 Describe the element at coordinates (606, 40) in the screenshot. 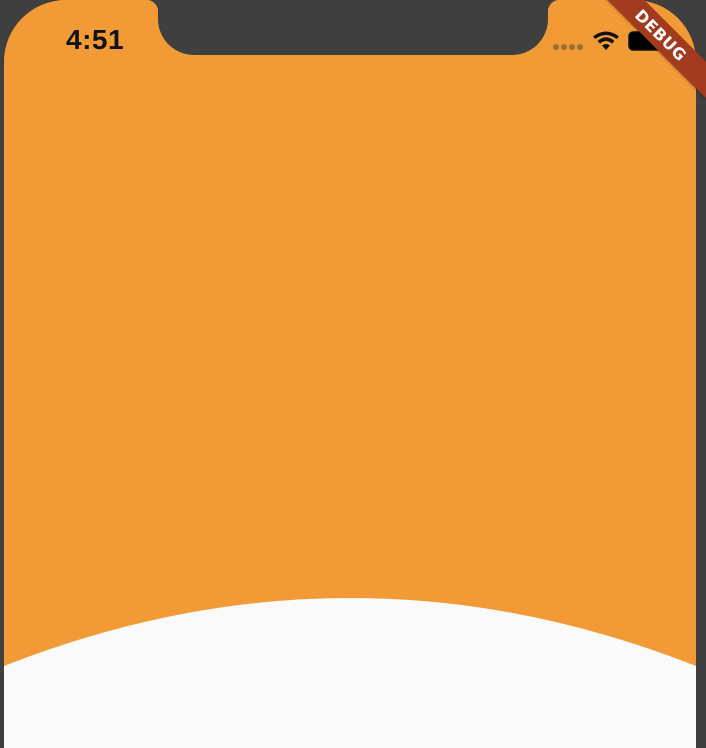

I see `wifi-icon` at that location.